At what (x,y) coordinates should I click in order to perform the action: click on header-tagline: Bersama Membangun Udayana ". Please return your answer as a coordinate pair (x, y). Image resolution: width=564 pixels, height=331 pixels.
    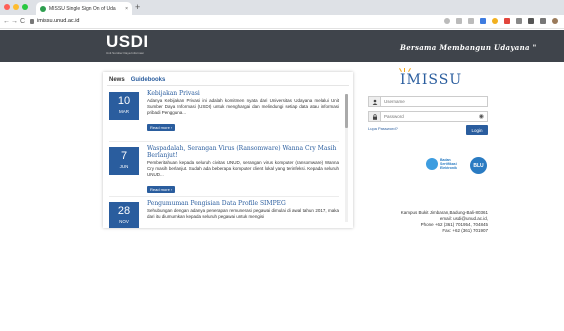
    Looking at the image, I should click on (468, 47).